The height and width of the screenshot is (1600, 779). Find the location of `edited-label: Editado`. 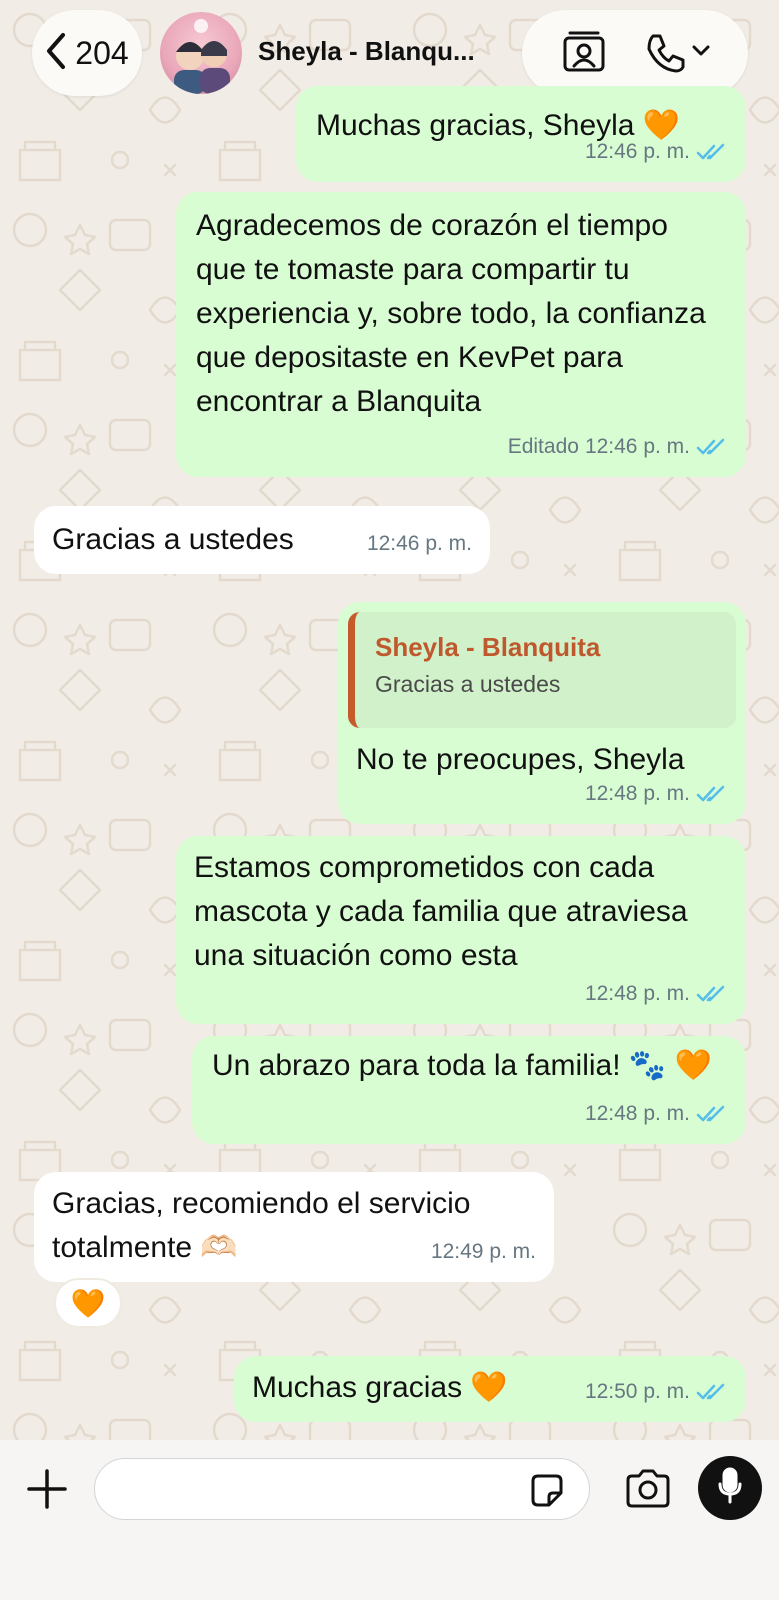

edited-label: Editado is located at coordinates (543, 446).